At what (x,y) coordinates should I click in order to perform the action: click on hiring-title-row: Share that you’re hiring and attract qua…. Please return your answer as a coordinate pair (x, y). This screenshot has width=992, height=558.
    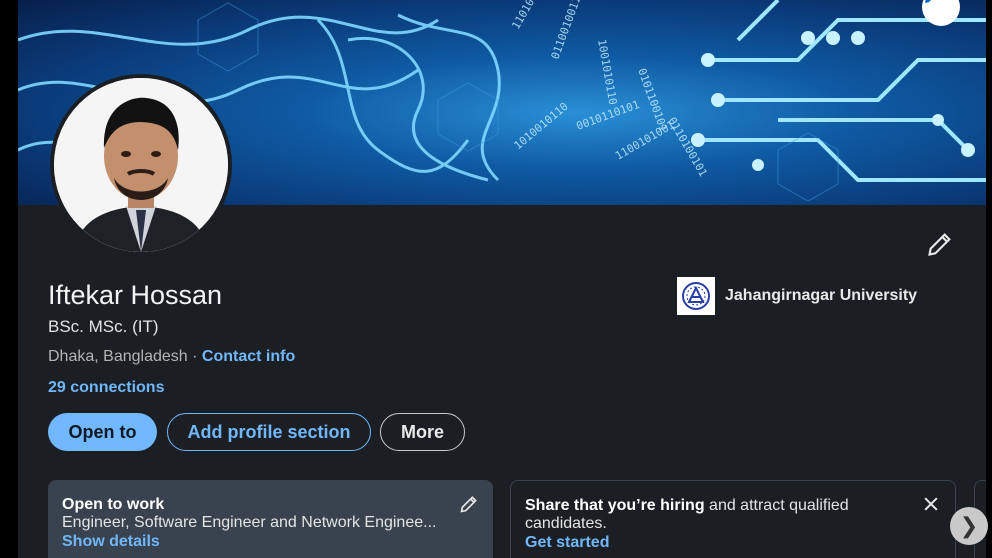
    Looking at the image, I should click on (720, 506).